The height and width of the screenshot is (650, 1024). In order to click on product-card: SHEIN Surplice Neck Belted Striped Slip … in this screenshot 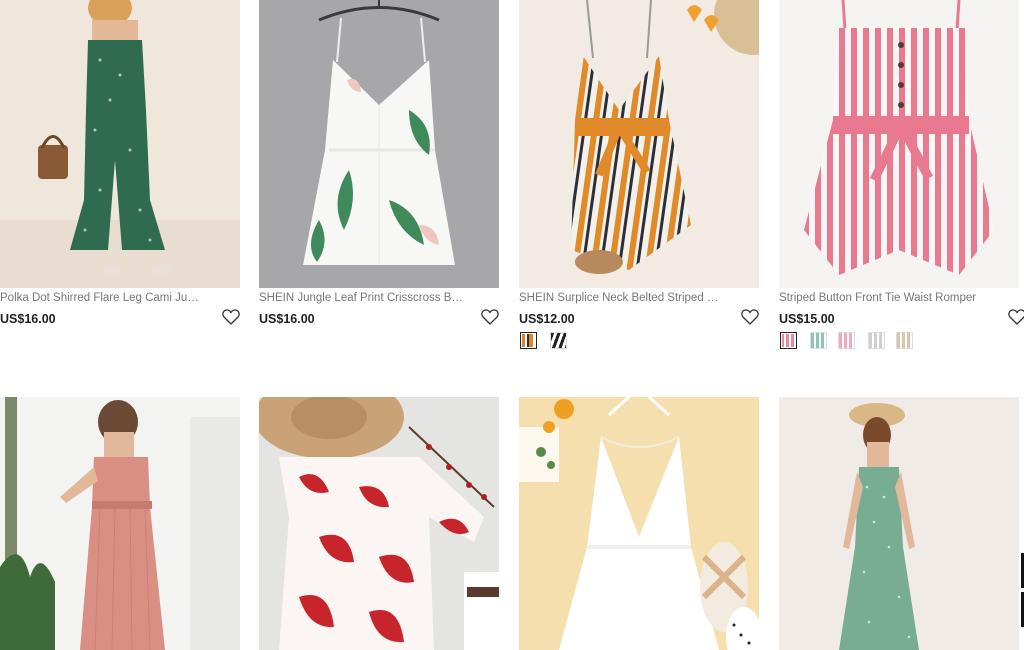, I will do `click(639, 180)`.